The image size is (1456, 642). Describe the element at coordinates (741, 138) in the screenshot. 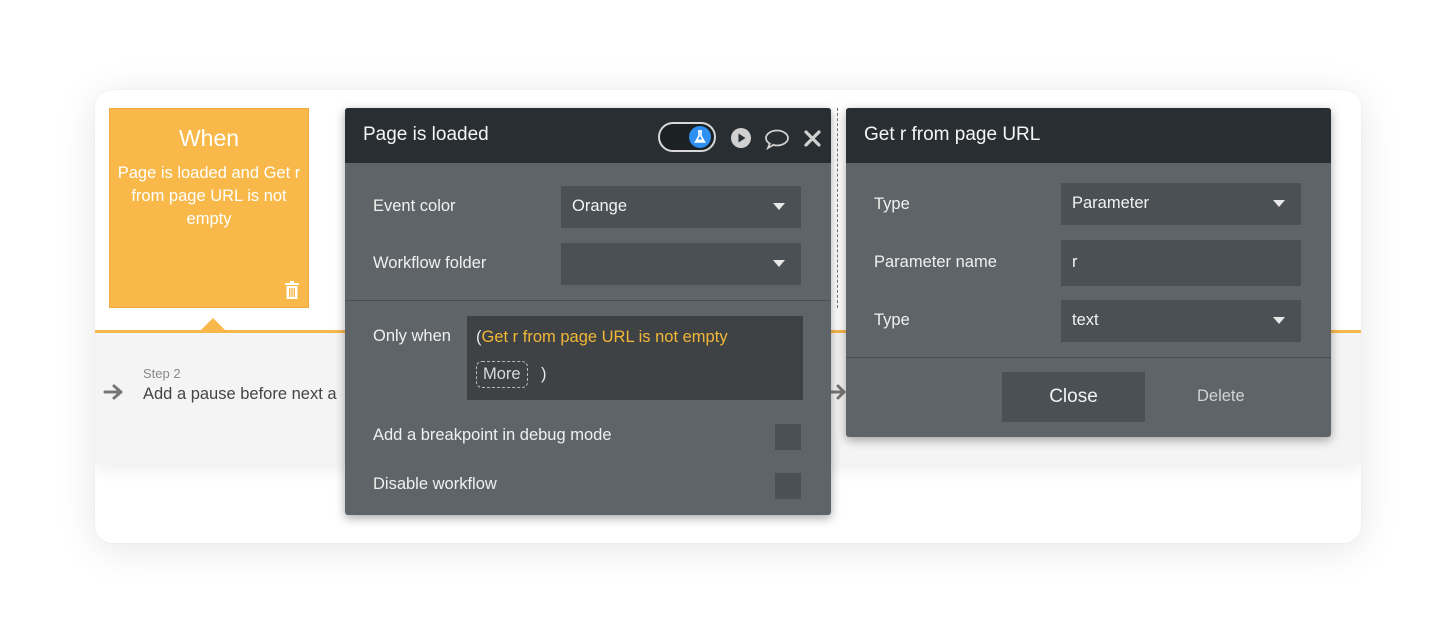

I see `play-icon` at that location.